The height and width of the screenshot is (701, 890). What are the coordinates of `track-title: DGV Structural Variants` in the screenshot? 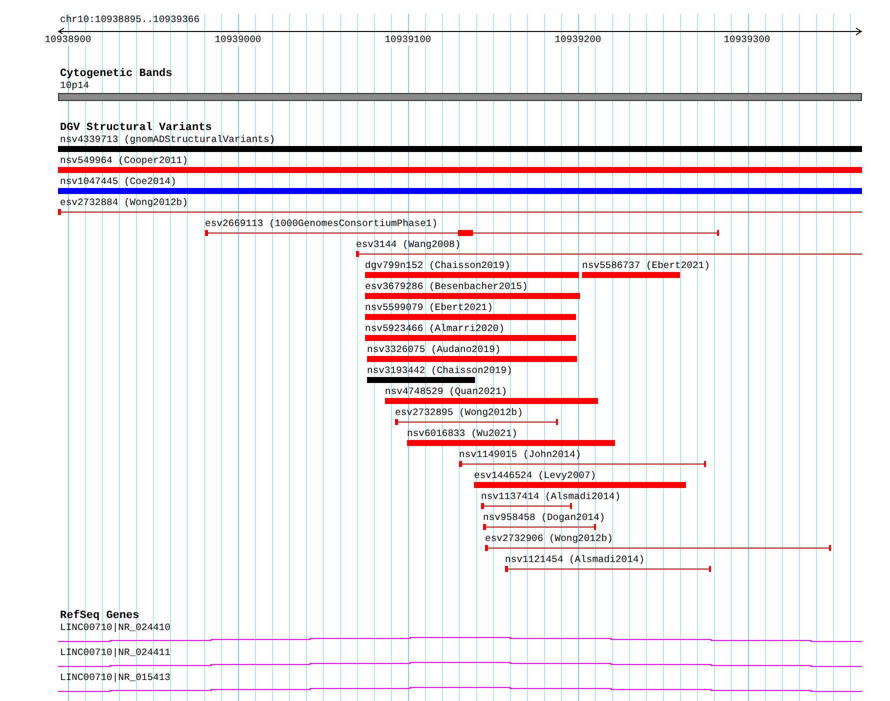 It's located at (136, 128).